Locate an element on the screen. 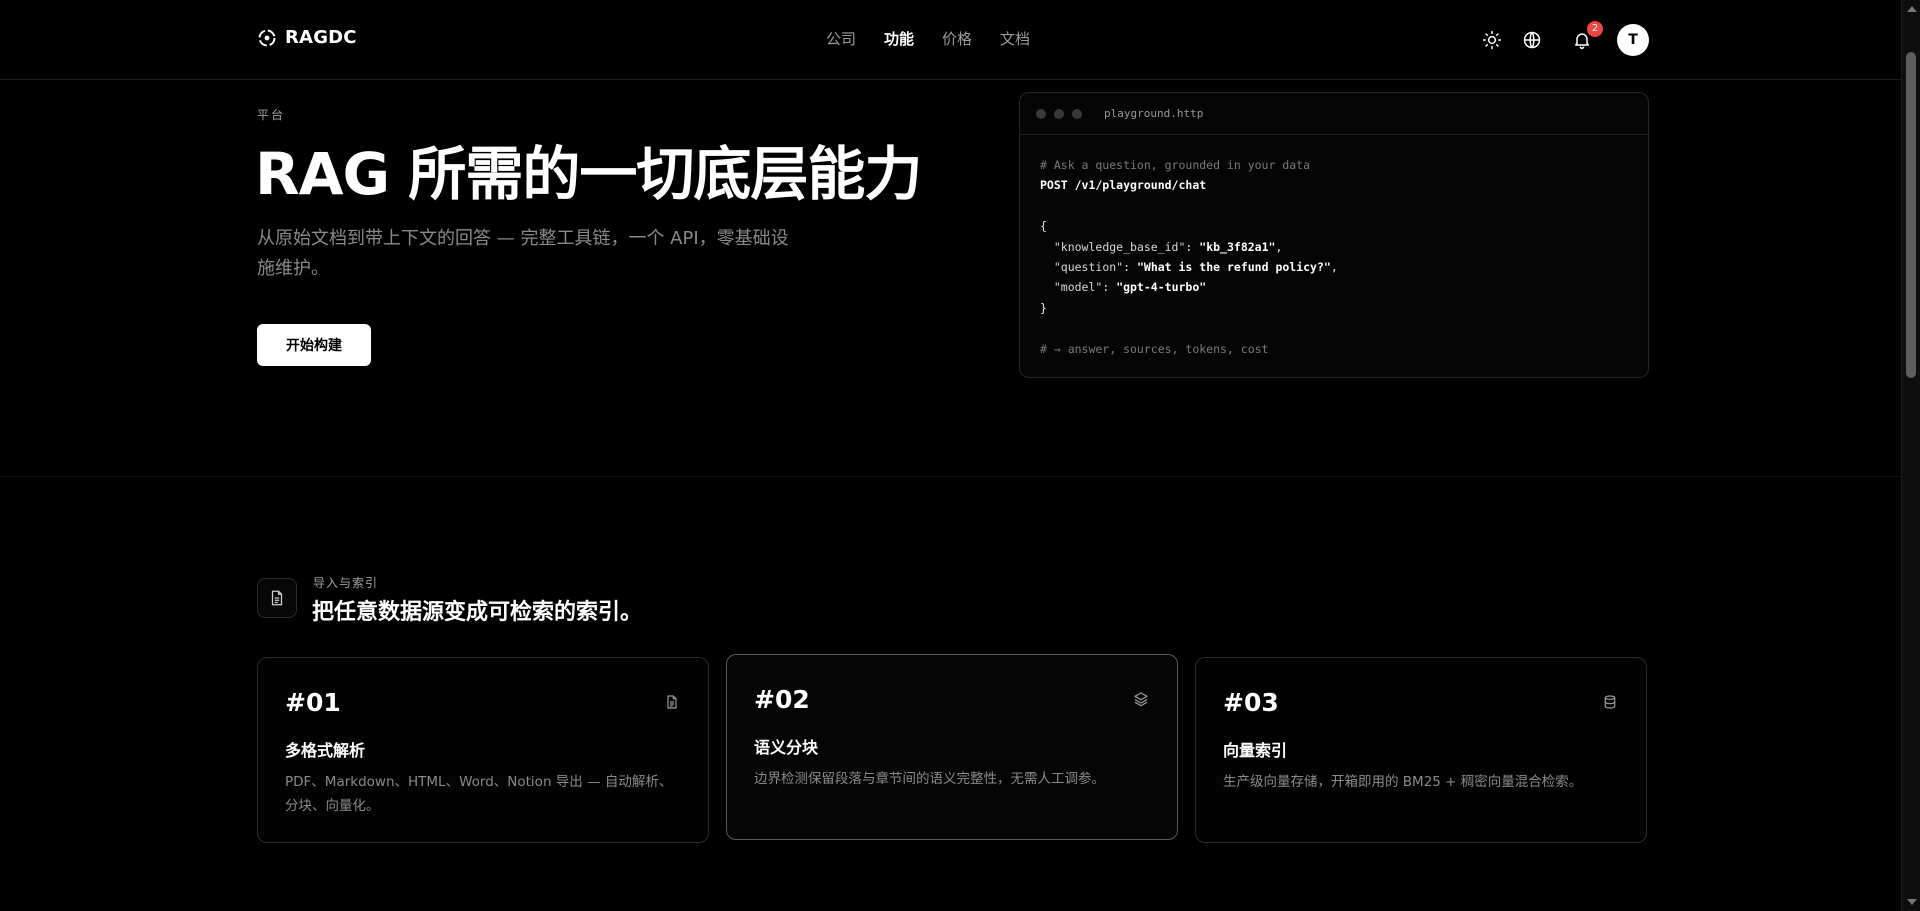  top-navigation-bar: RAGDC 公司 功能 价格 文档 2 T is located at coordinates (950, 40).